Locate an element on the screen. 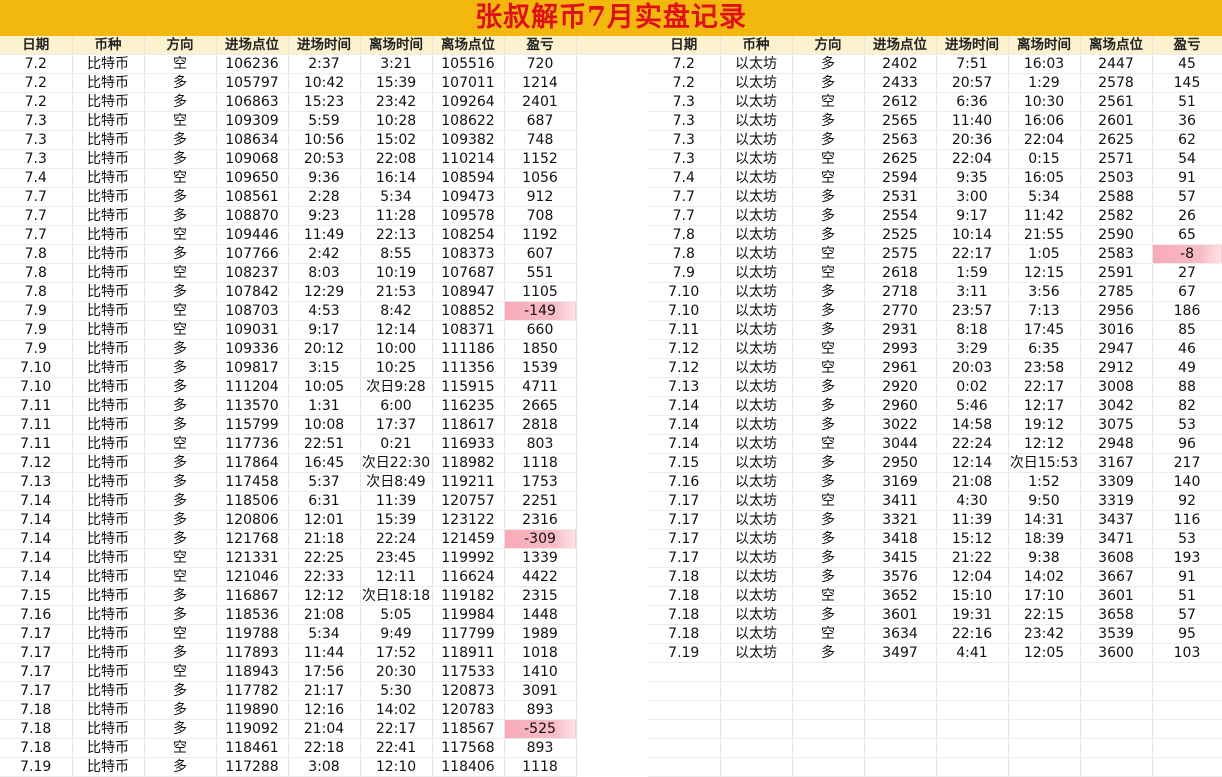 The width and height of the screenshot is (1222, 777). date-cell: 7.12 is located at coordinates (684, 349).